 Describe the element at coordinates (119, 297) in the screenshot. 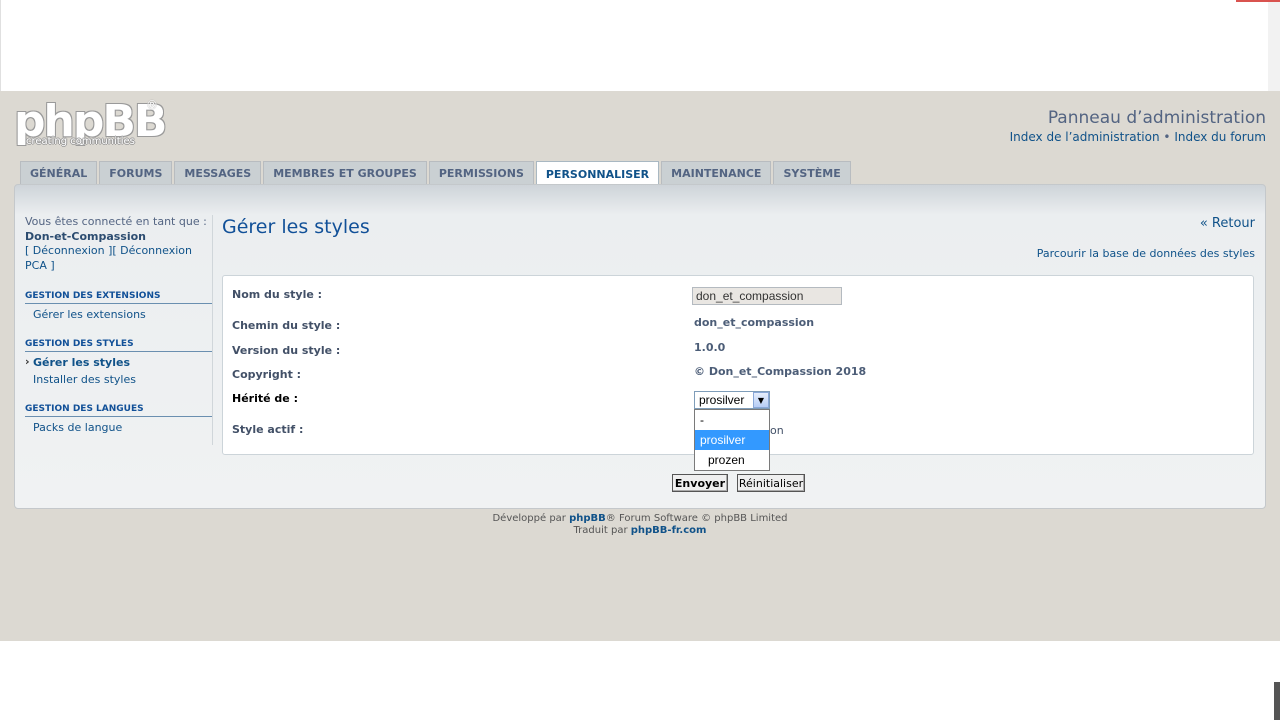

I see `menu-heading-extensions: Gestion des extensions` at that location.